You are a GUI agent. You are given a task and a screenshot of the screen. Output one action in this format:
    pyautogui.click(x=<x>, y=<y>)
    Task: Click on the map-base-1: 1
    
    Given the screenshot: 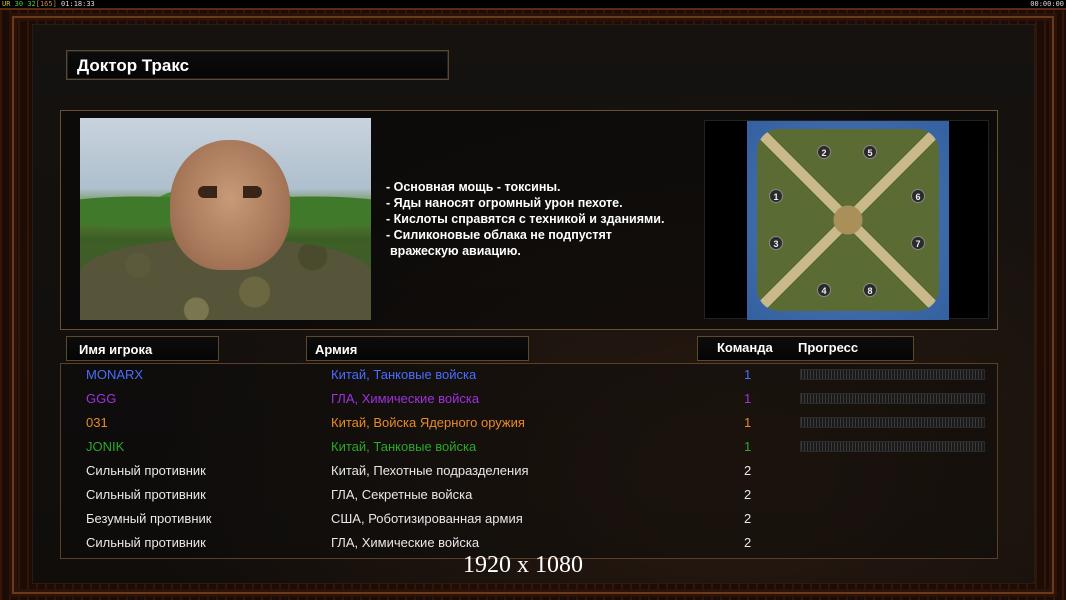 What is the action you would take?
    pyautogui.click(x=776, y=196)
    